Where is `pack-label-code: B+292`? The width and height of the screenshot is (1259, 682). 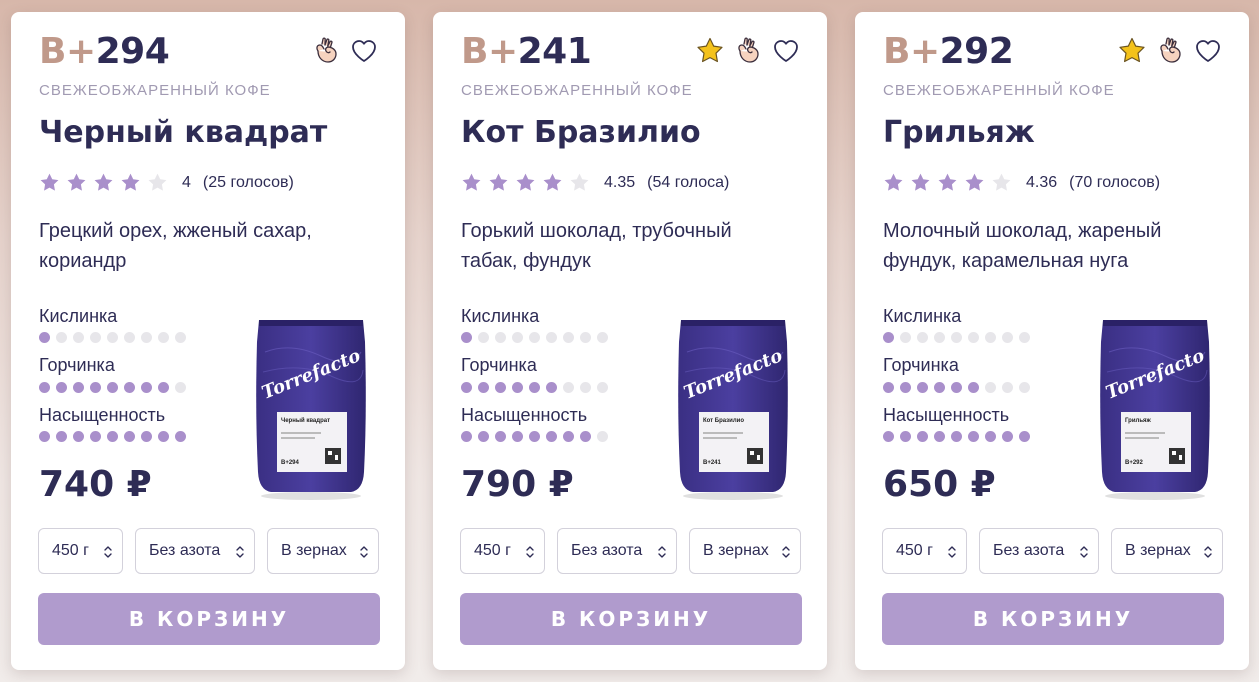 pack-label-code: B+292 is located at coordinates (1134, 463).